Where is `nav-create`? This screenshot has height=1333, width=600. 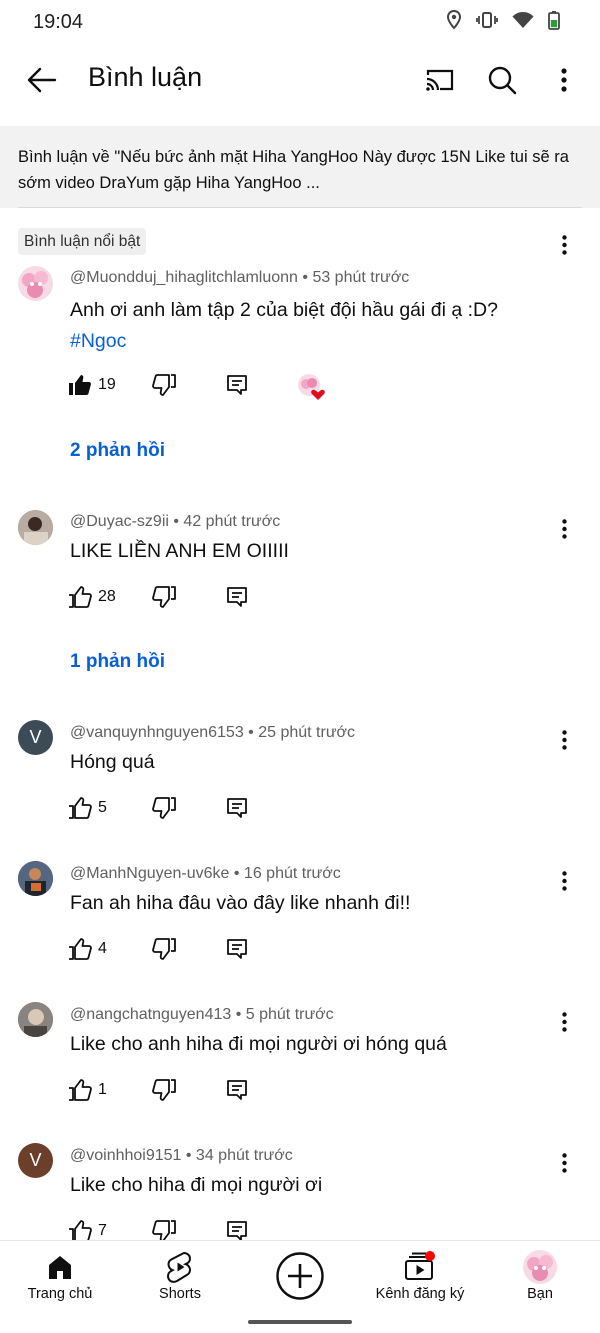
nav-create is located at coordinates (300, 1281).